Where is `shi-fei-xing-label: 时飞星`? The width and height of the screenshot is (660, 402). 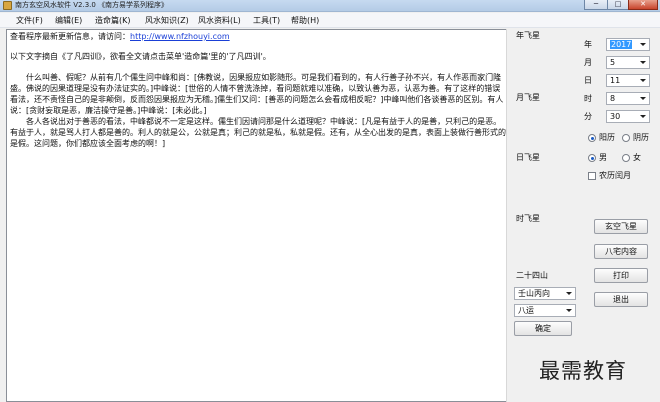
shi-fei-xing-label: 时飞星 is located at coordinates (528, 218).